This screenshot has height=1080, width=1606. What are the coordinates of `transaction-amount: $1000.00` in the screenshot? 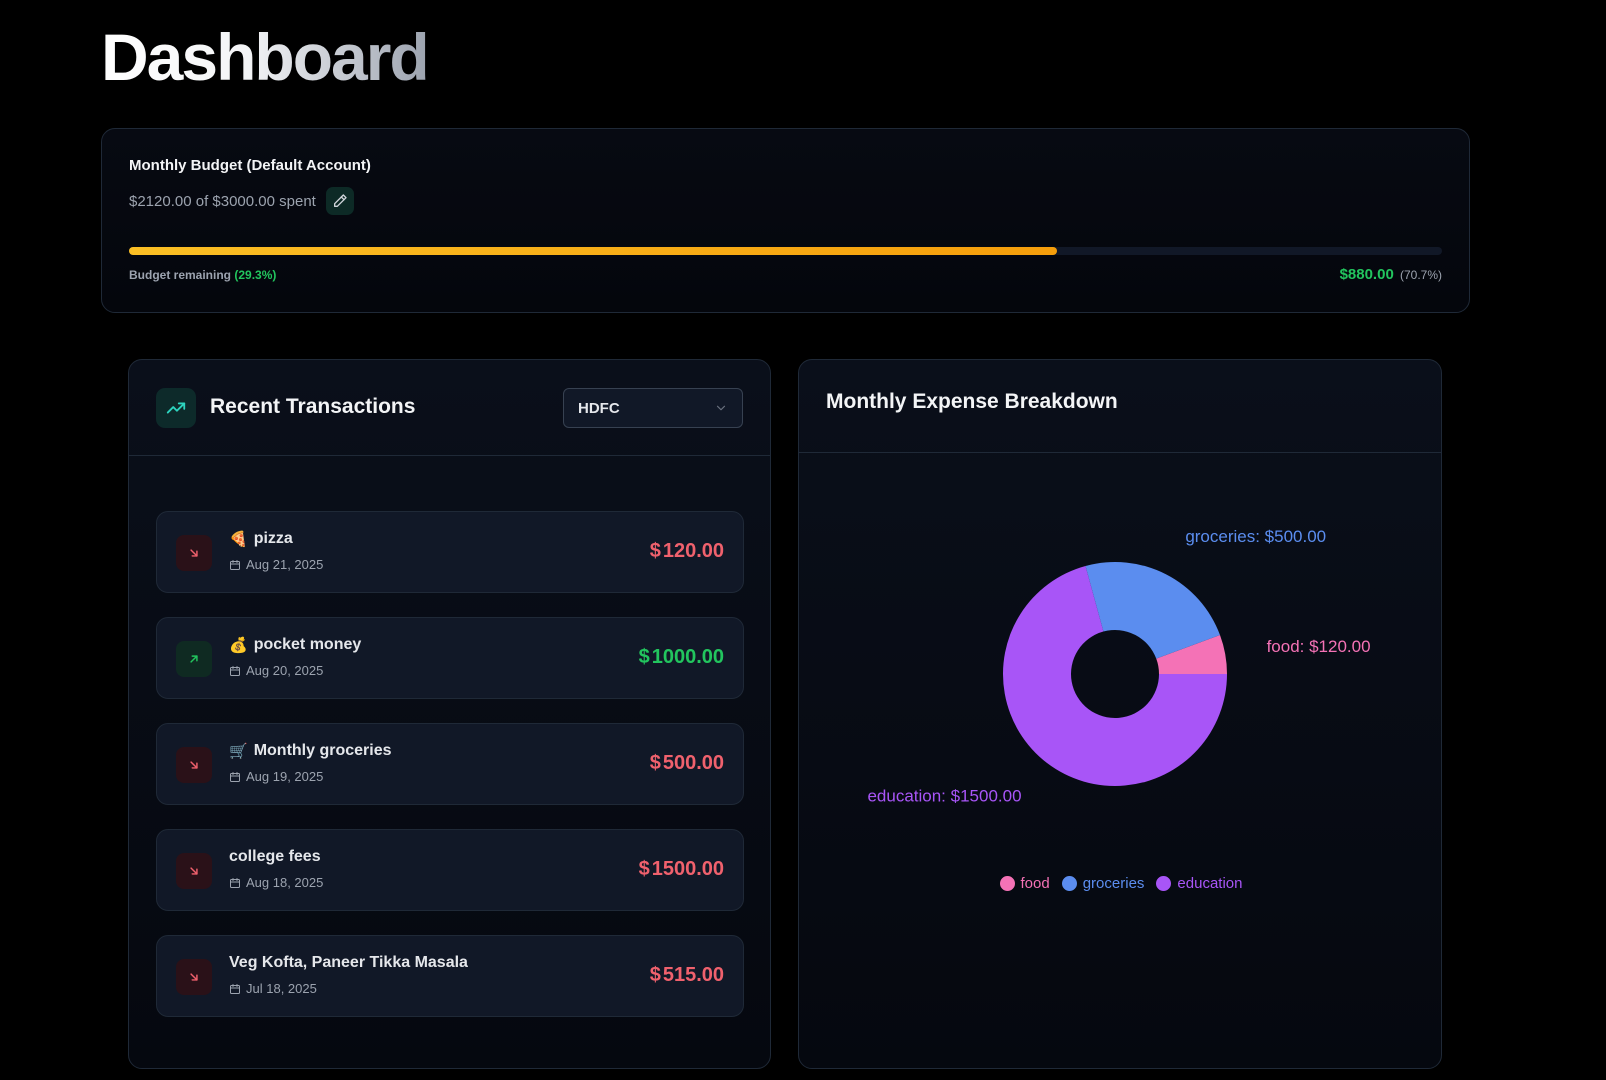 It's located at (681, 657).